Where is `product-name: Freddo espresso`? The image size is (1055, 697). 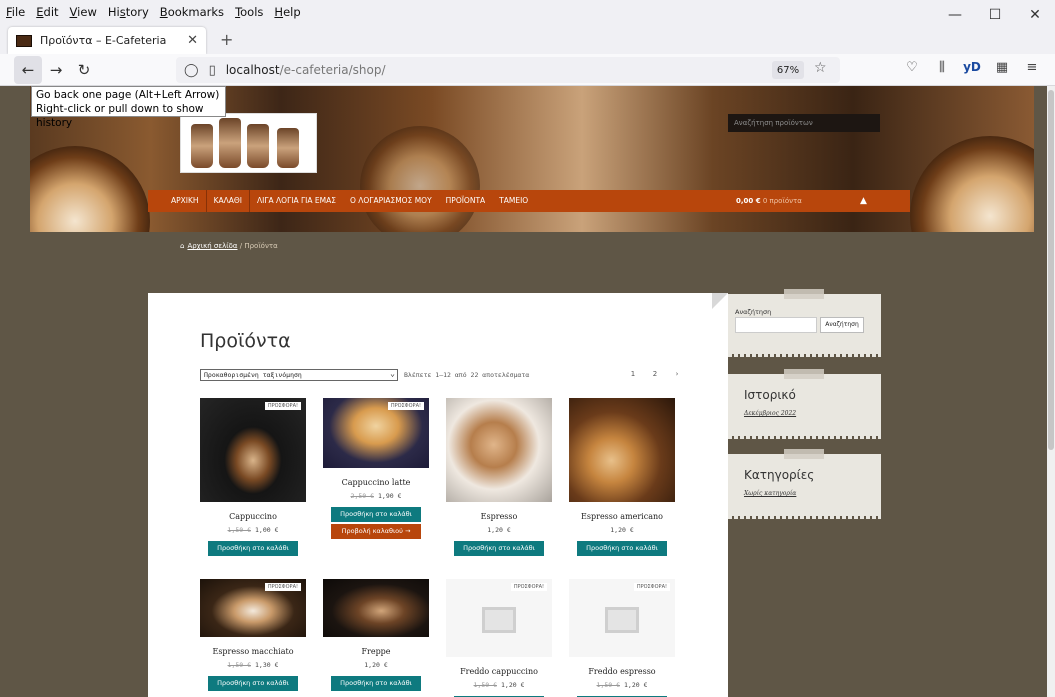 product-name: Freddo espresso is located at coordinates (622, 671).